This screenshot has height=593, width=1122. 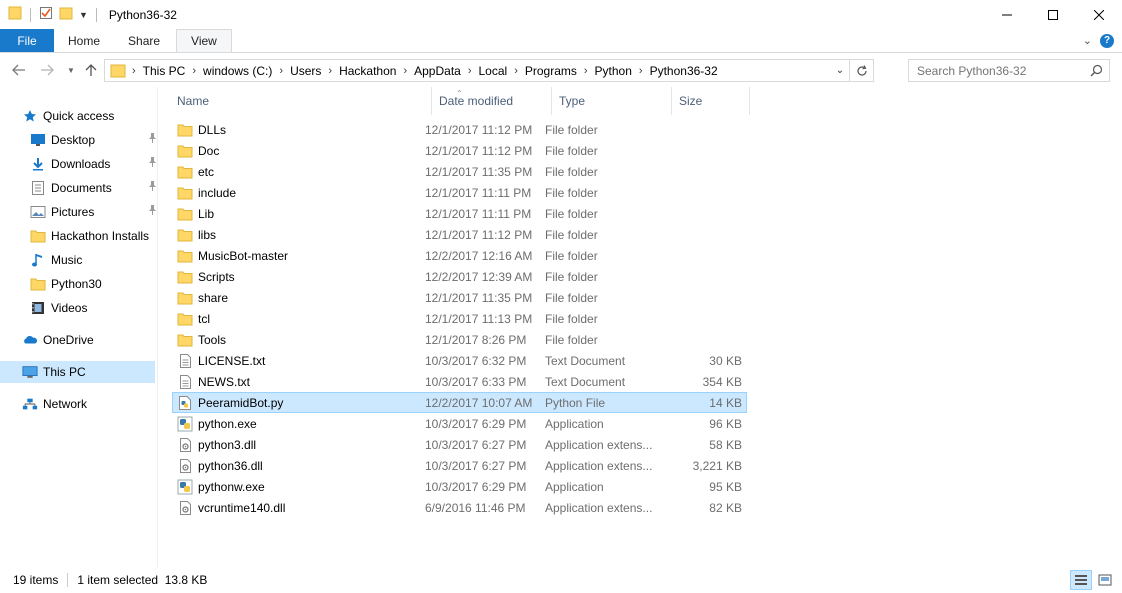 What do you see at coordinates (91, 70) in the screenshot?
I see `up-button` at bounding box center [91, 70].